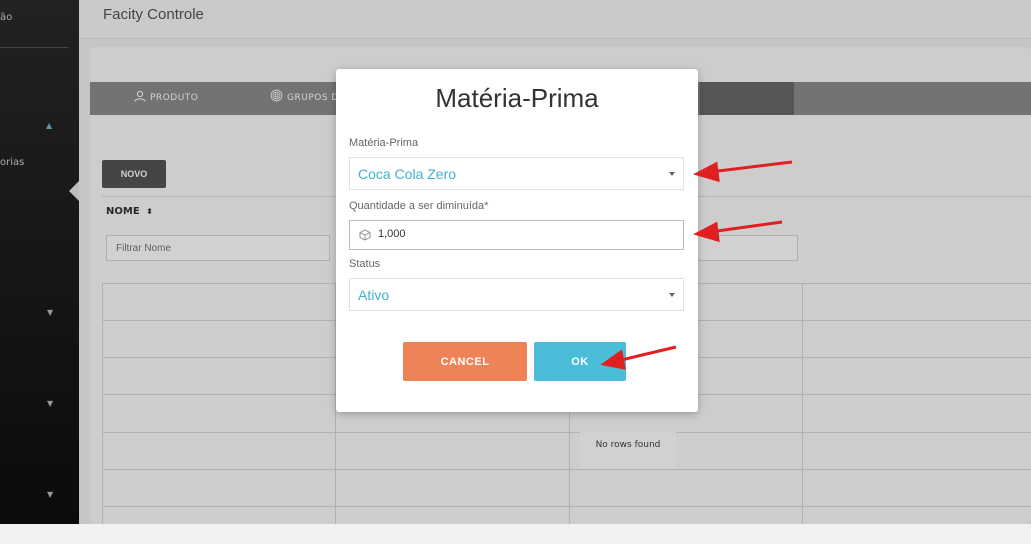 The height and width of the screenshot is (544, 1031). I want to click on quantity-value: 1,000, so click(392, 234).